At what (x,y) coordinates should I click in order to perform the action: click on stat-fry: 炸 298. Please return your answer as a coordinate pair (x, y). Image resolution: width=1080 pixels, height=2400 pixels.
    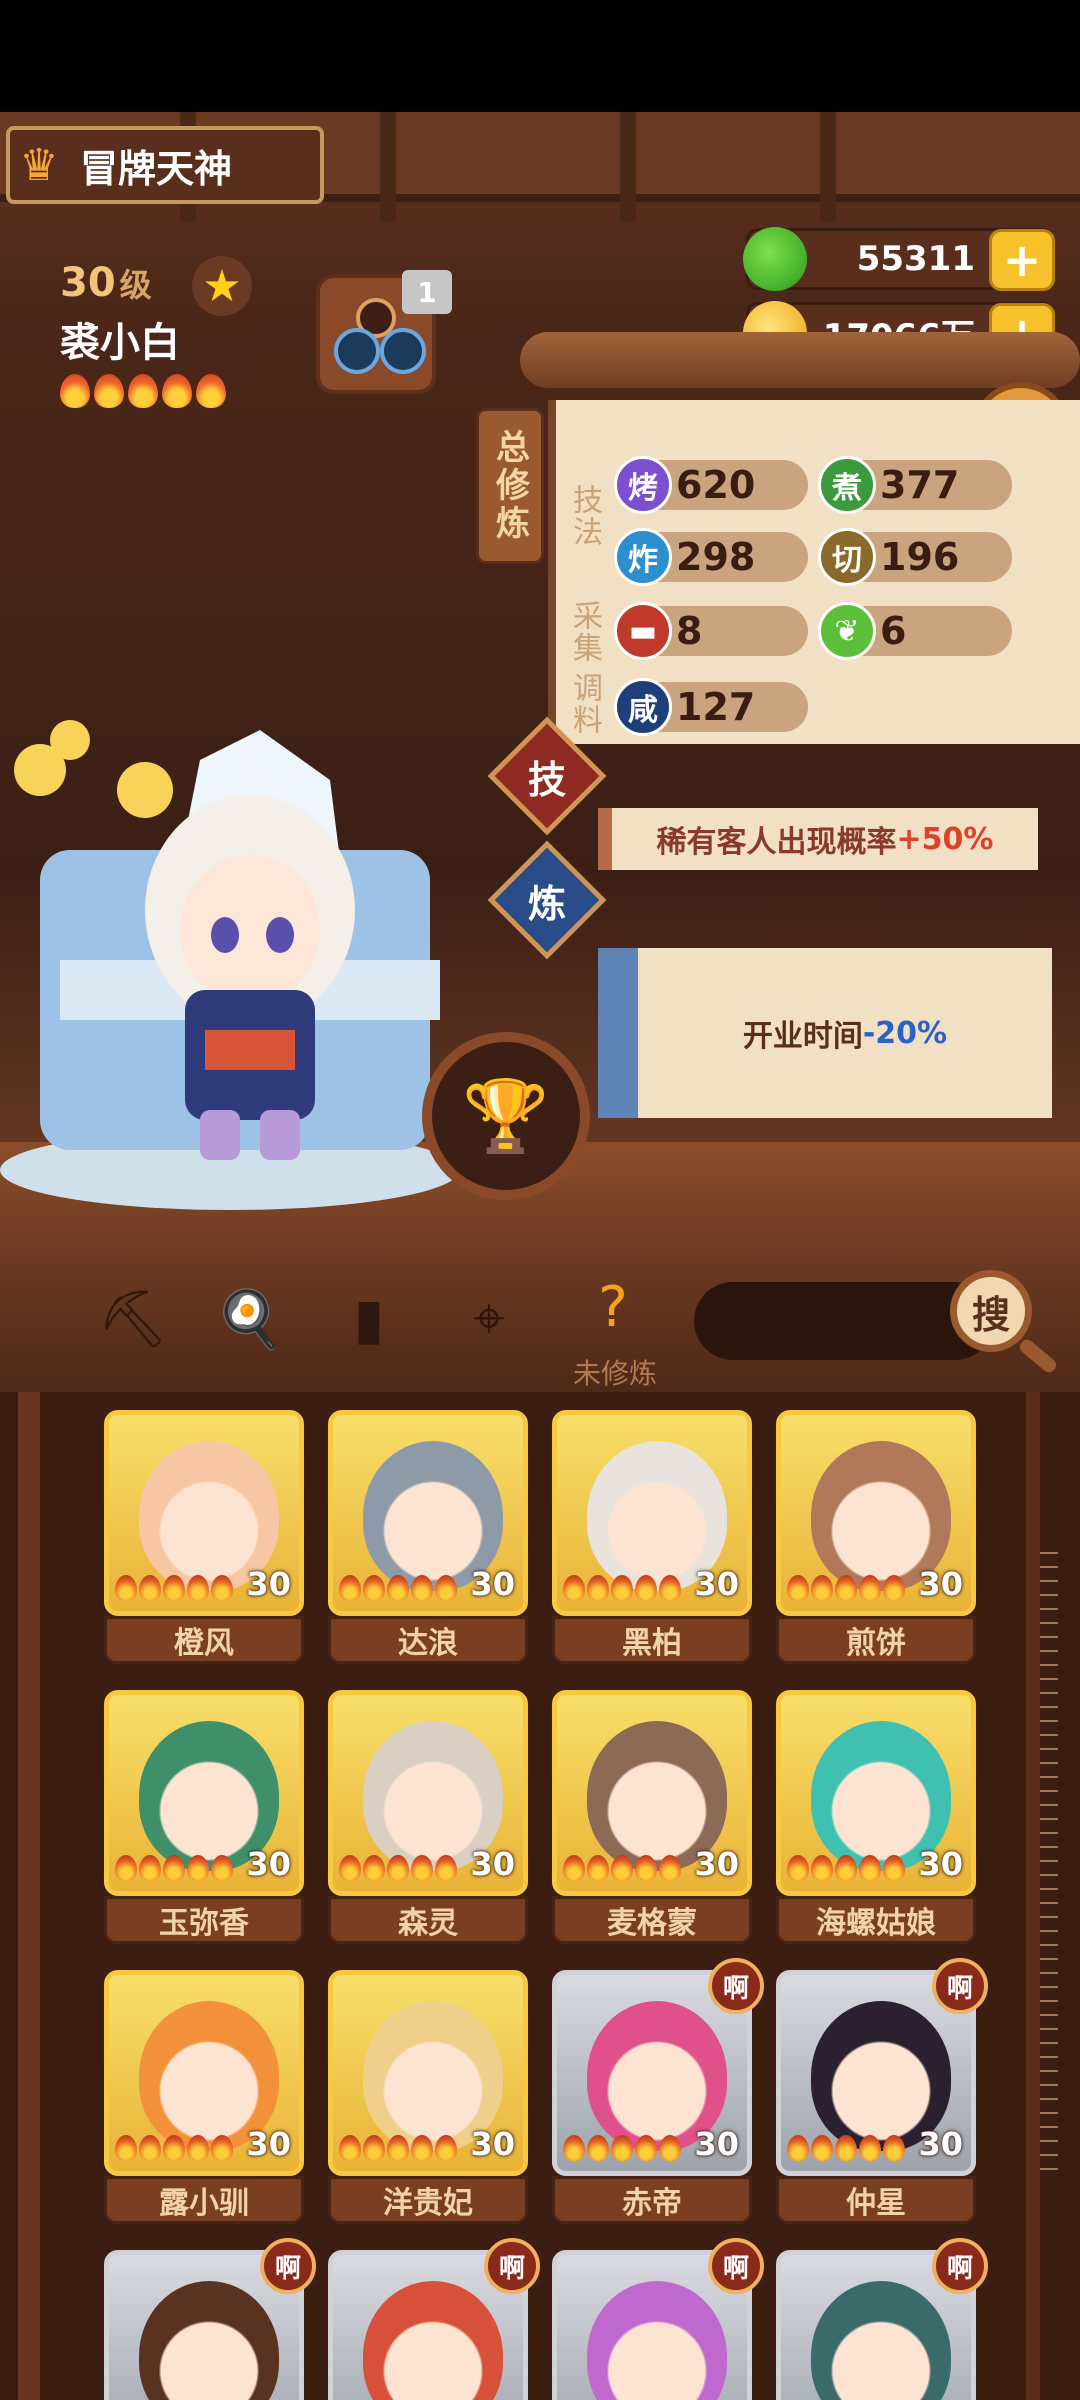
    Looking at the image, I should click on (711, 557).